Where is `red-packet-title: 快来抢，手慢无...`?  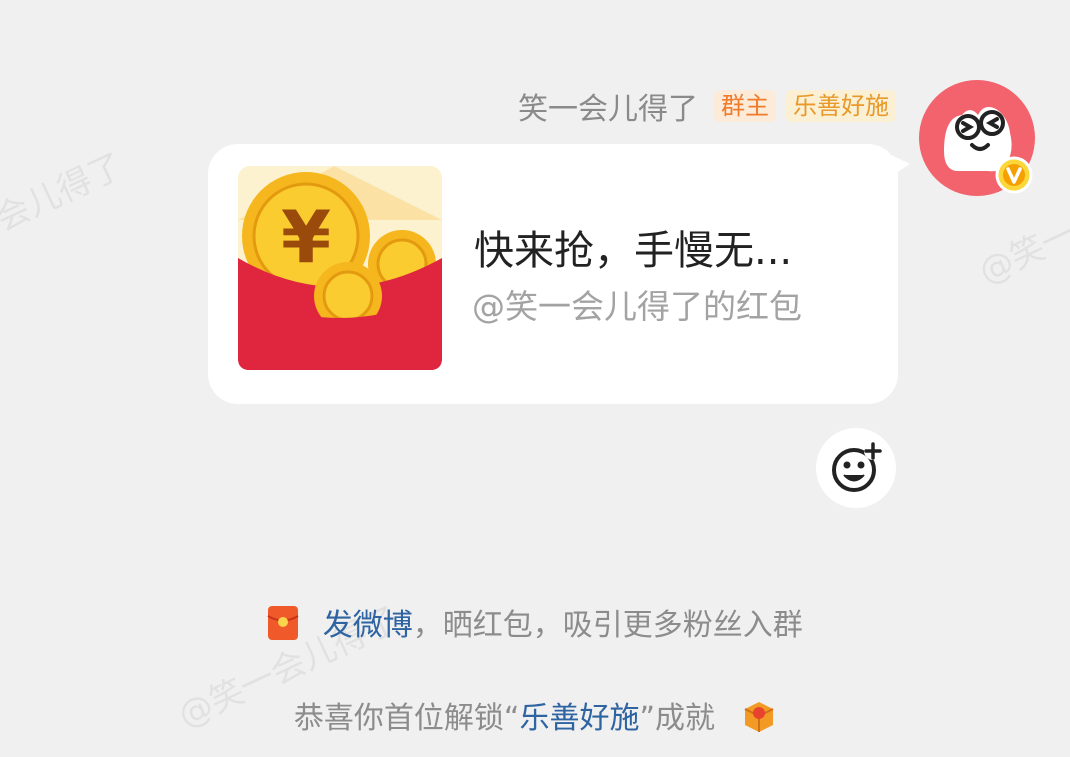
red-packet-title: 快来抢，手慢无... is located at coordinates (633, 251).